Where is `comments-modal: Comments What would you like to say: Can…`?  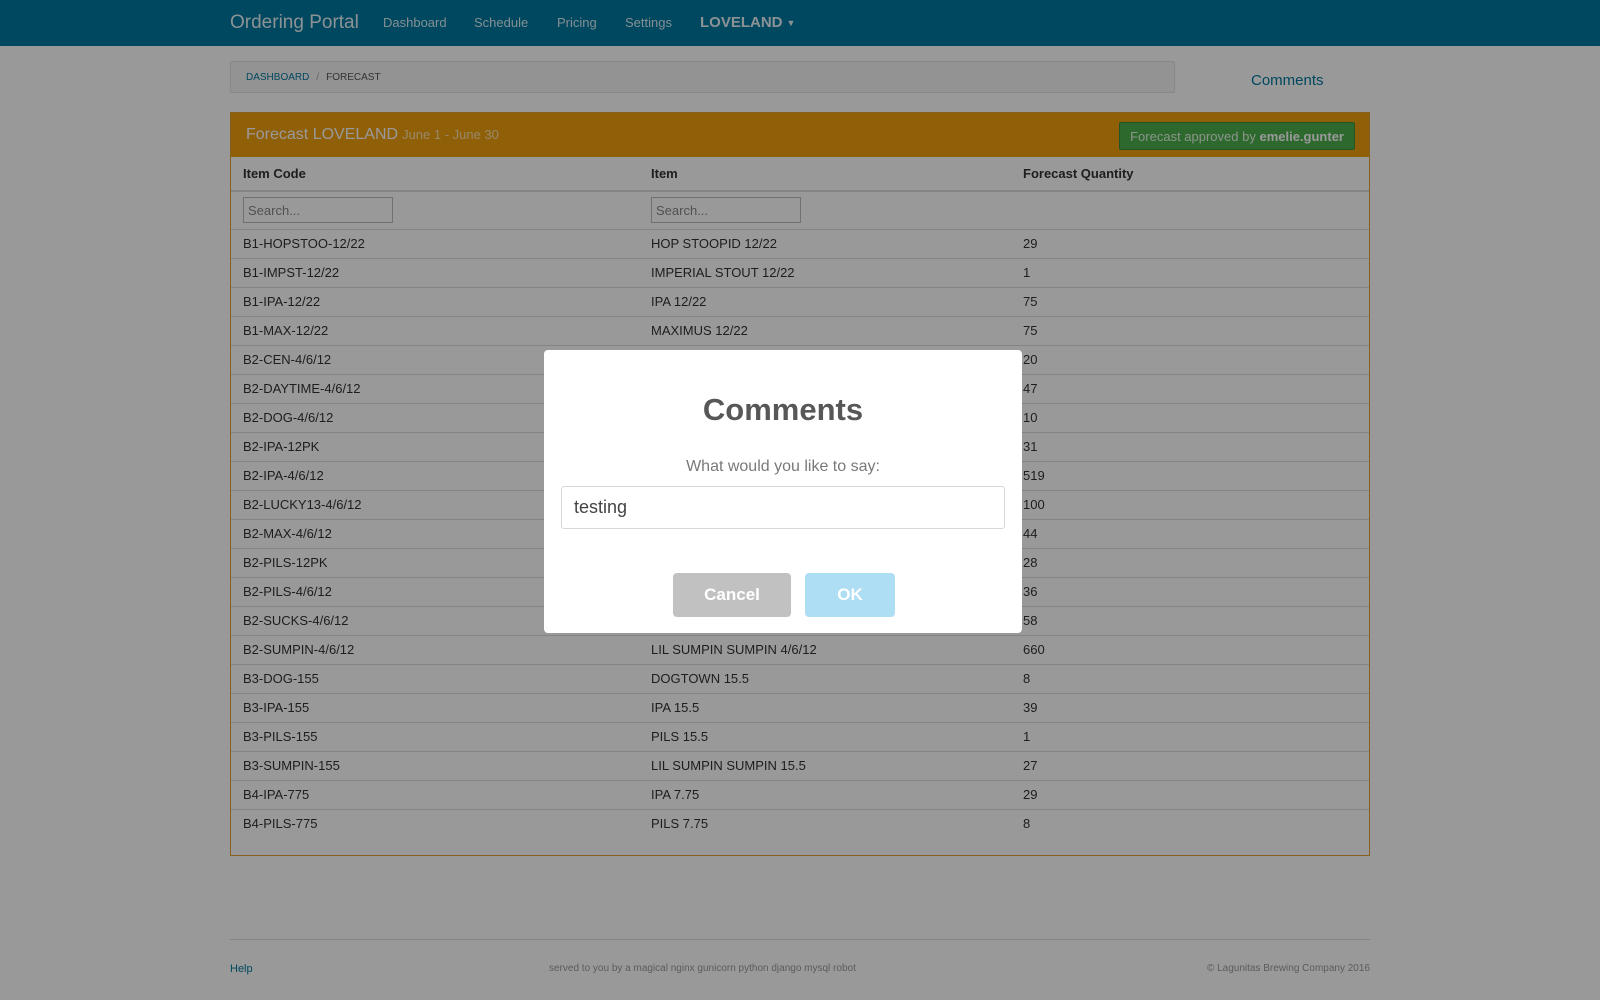 comments-modal: Comments What would you like to say: Can… is located at coordinates (783, 491).